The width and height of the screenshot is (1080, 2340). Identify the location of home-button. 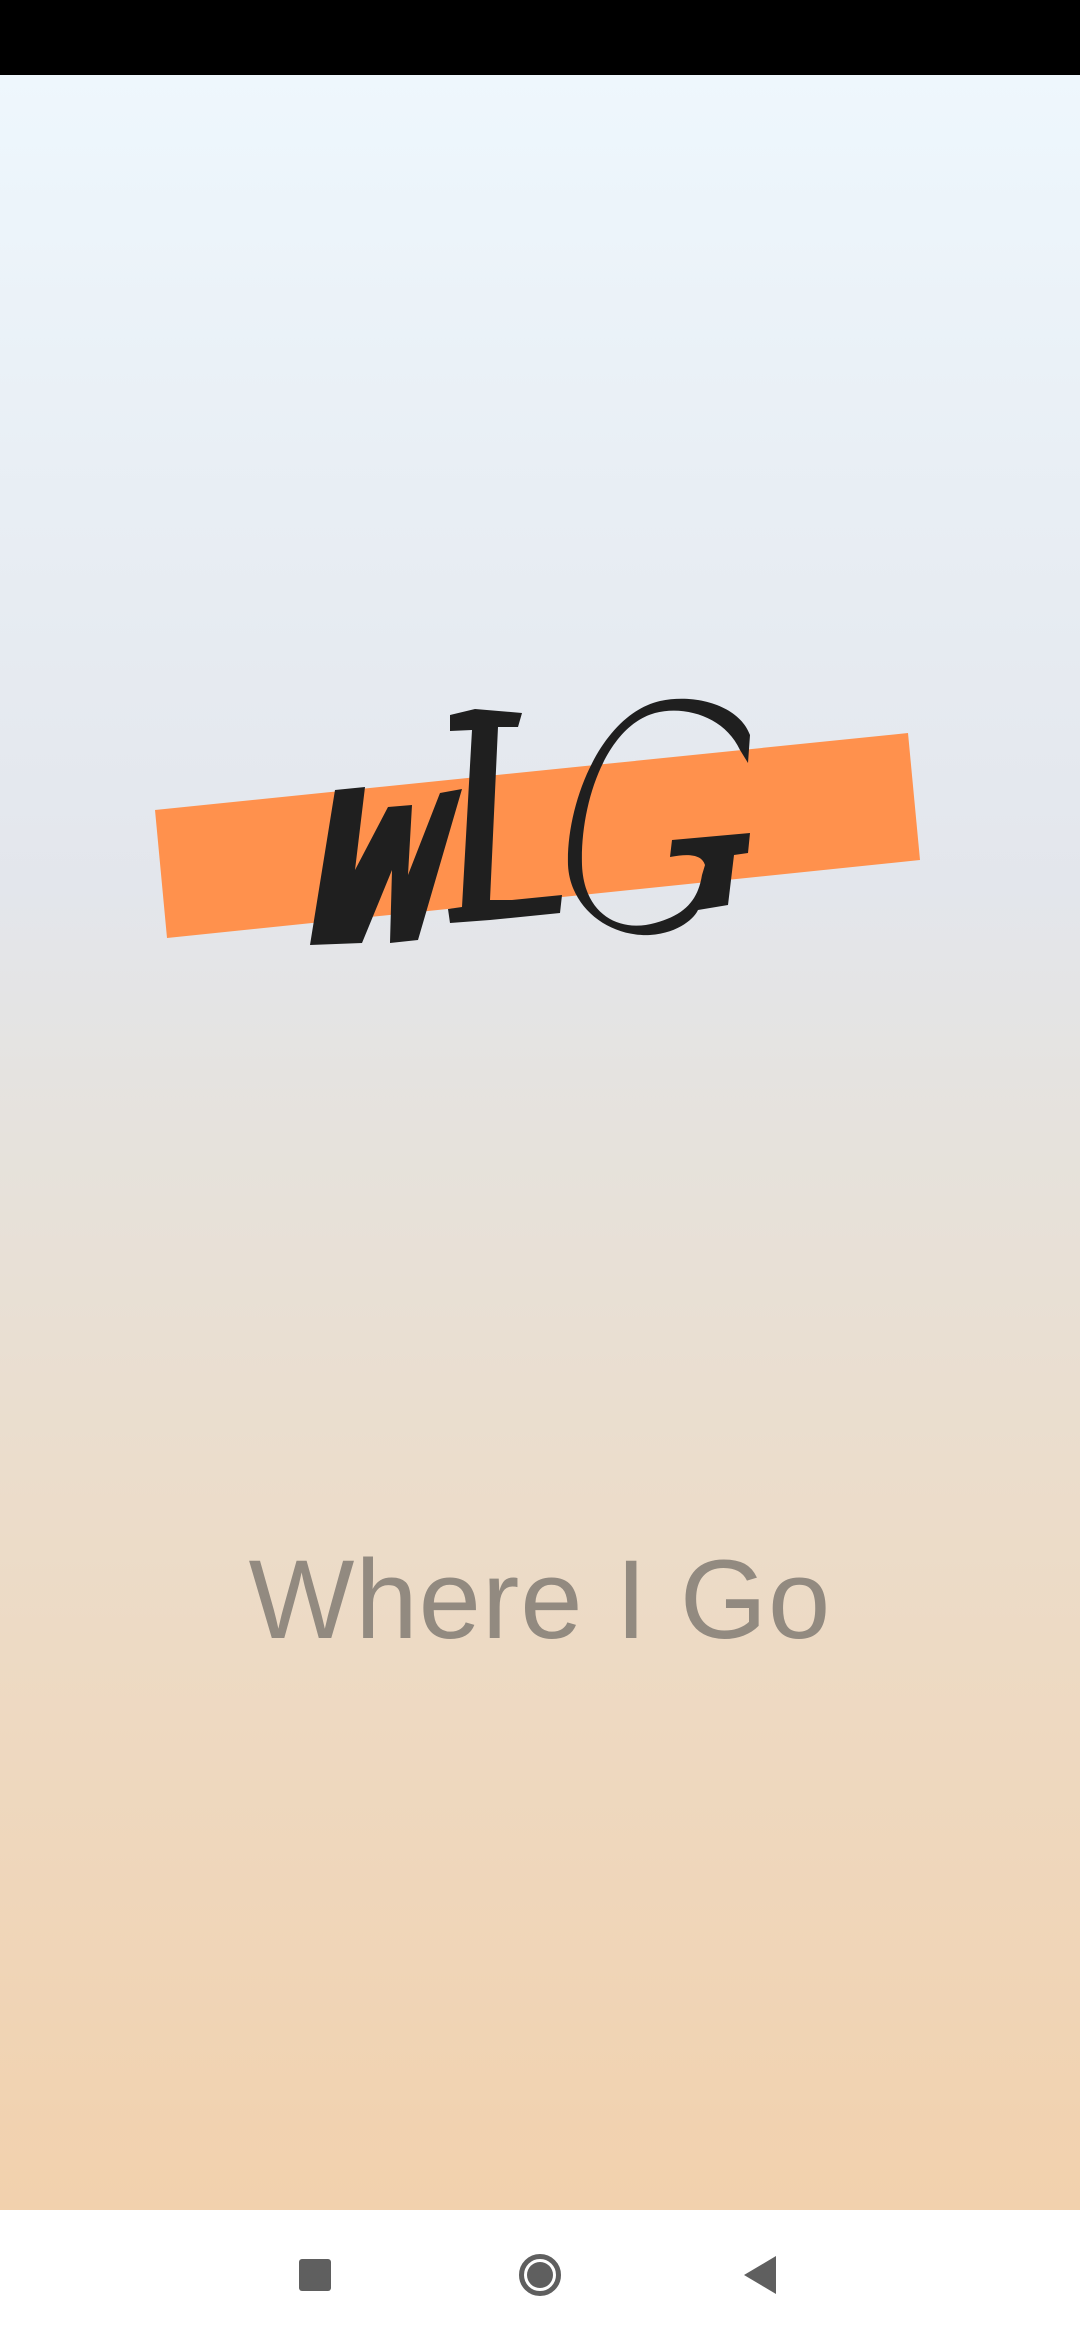
(540, 2275).